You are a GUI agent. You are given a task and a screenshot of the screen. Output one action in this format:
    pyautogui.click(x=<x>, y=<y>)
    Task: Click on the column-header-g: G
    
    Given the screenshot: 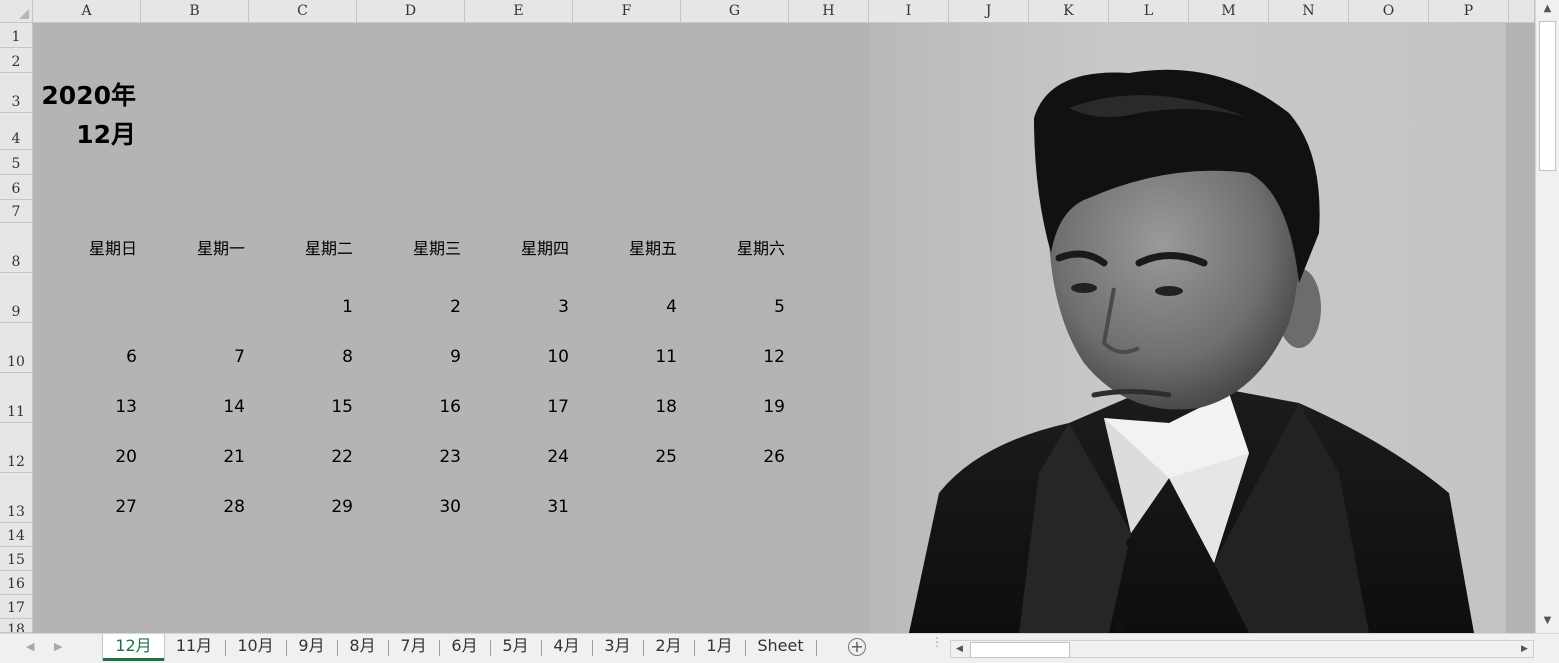 What is the action you would take?
    pyautogui.click(x=735, y=11)
    